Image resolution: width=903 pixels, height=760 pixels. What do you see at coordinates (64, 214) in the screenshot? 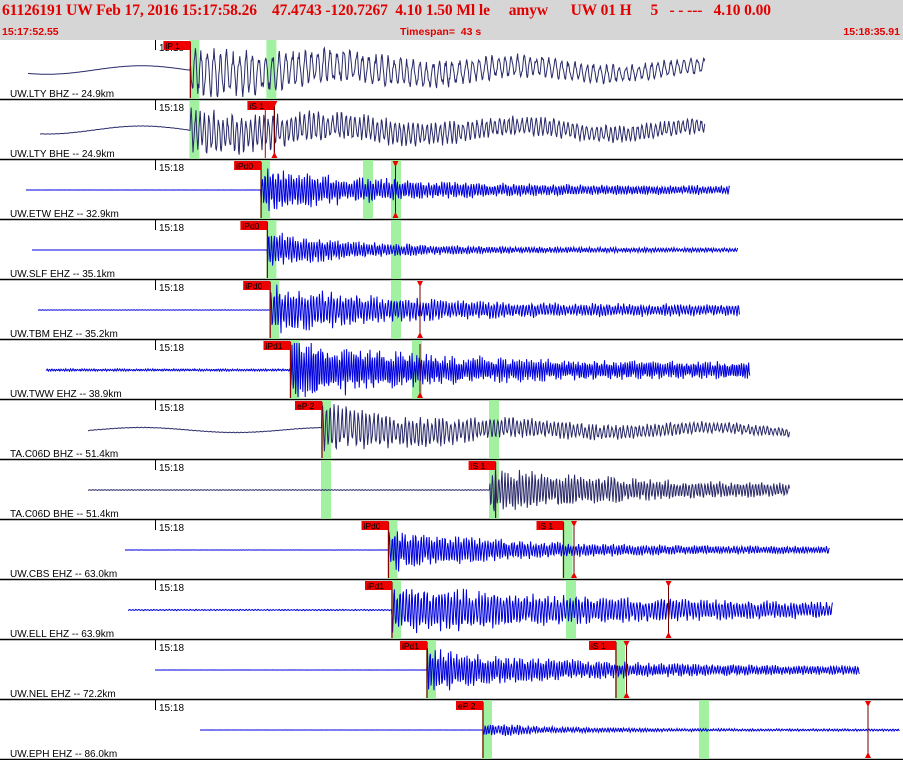
I see `station-label: UW.ETW EHZ -- 32.9km` at bounding box center [64, 214].